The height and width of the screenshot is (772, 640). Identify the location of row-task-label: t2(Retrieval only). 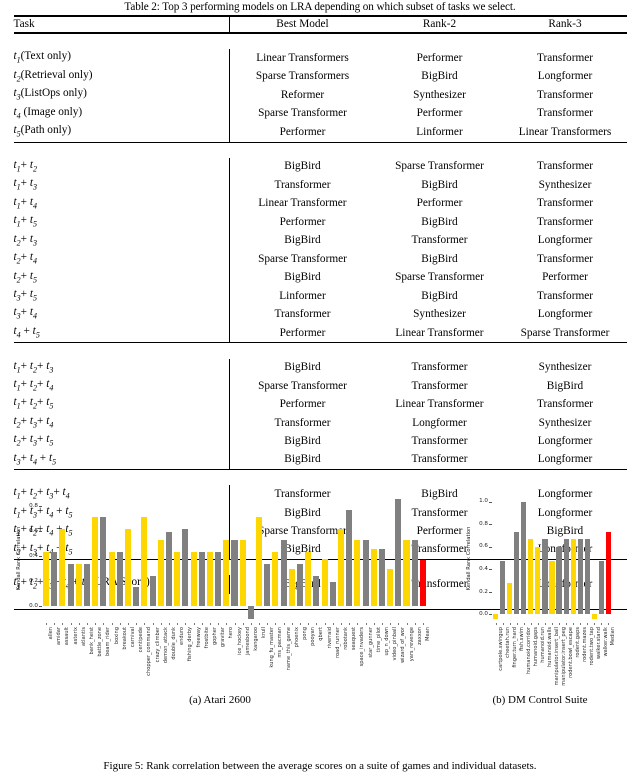
(121, 77).